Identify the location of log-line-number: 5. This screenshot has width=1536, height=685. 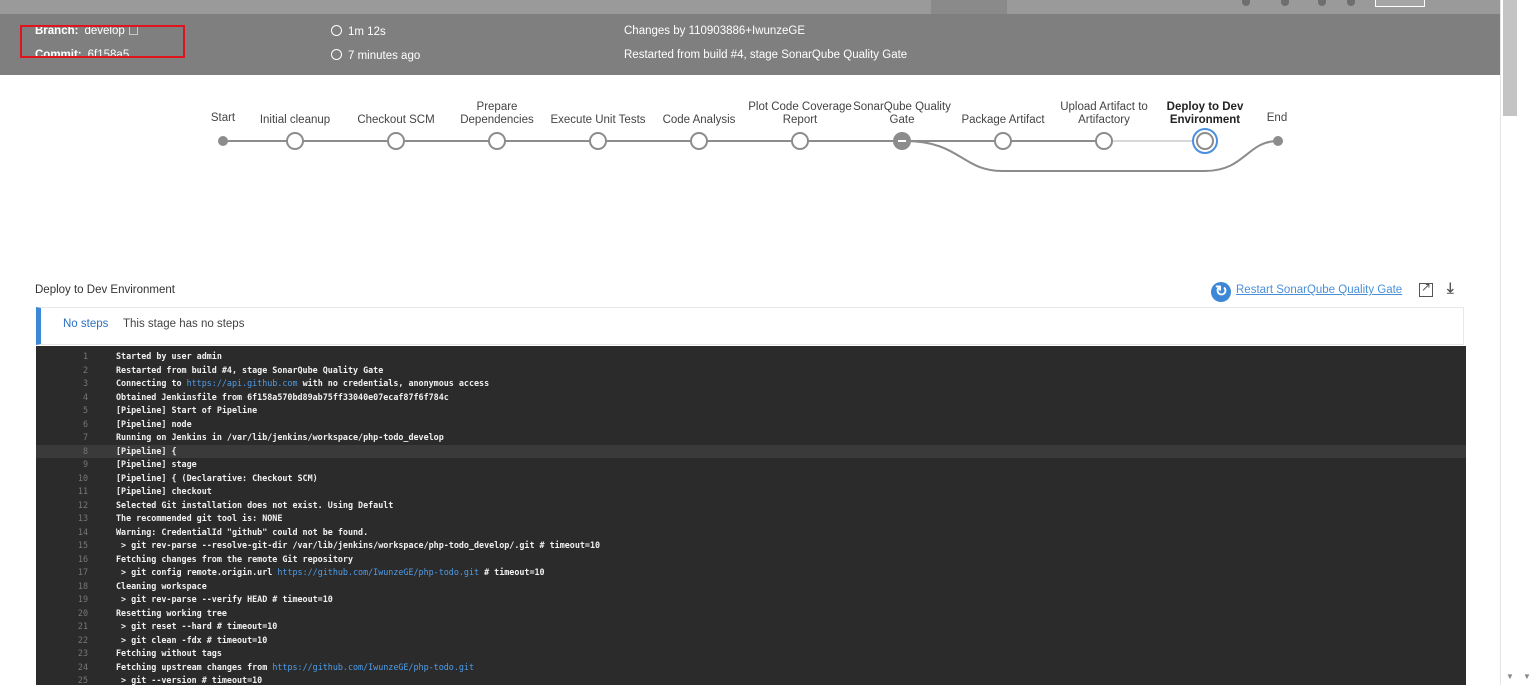
(77, 411).